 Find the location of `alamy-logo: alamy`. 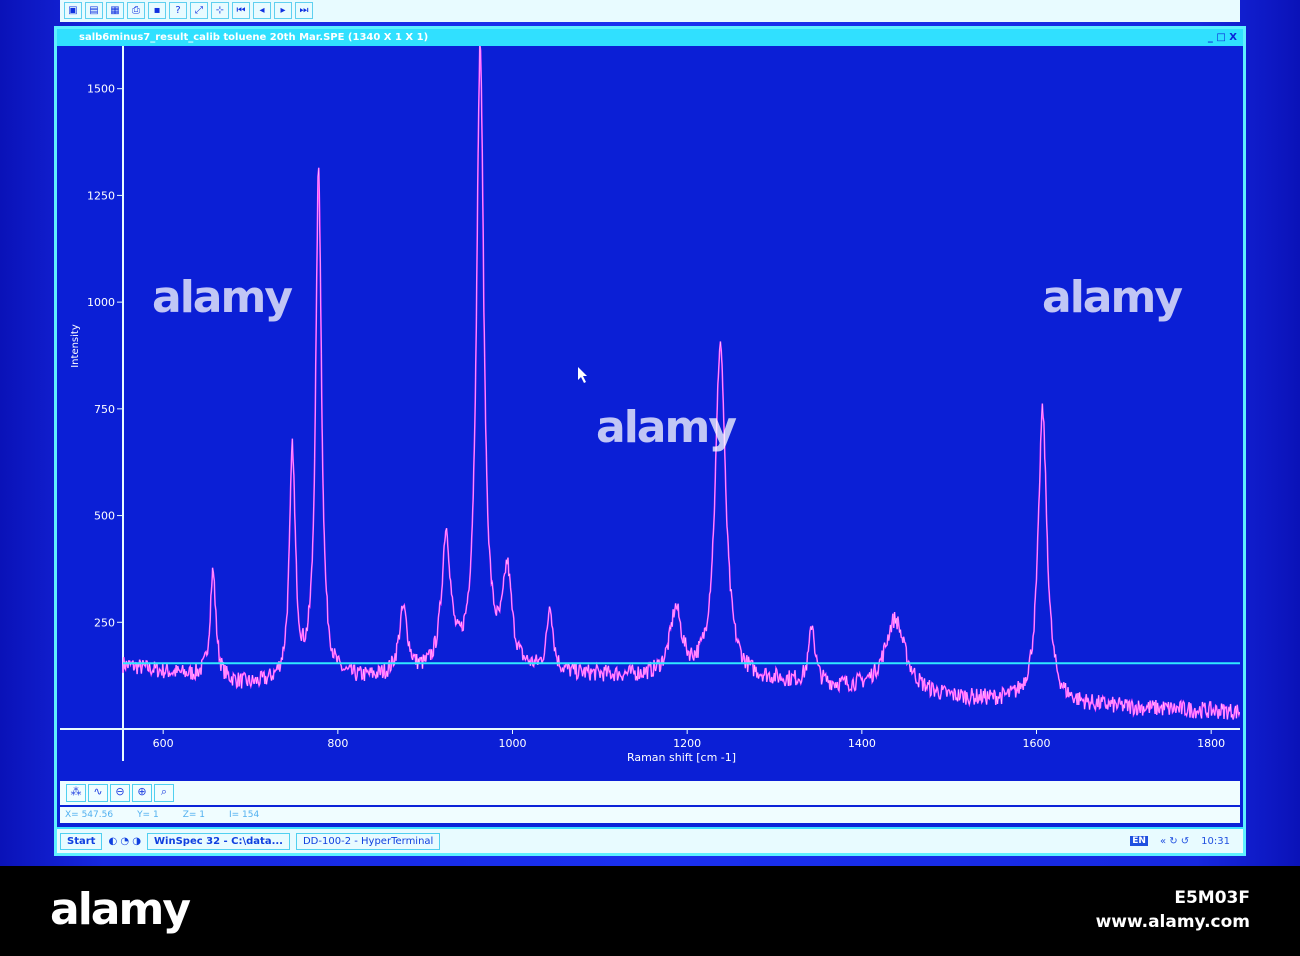

alamy-logo: alamy is located at coordinates (120, 909).